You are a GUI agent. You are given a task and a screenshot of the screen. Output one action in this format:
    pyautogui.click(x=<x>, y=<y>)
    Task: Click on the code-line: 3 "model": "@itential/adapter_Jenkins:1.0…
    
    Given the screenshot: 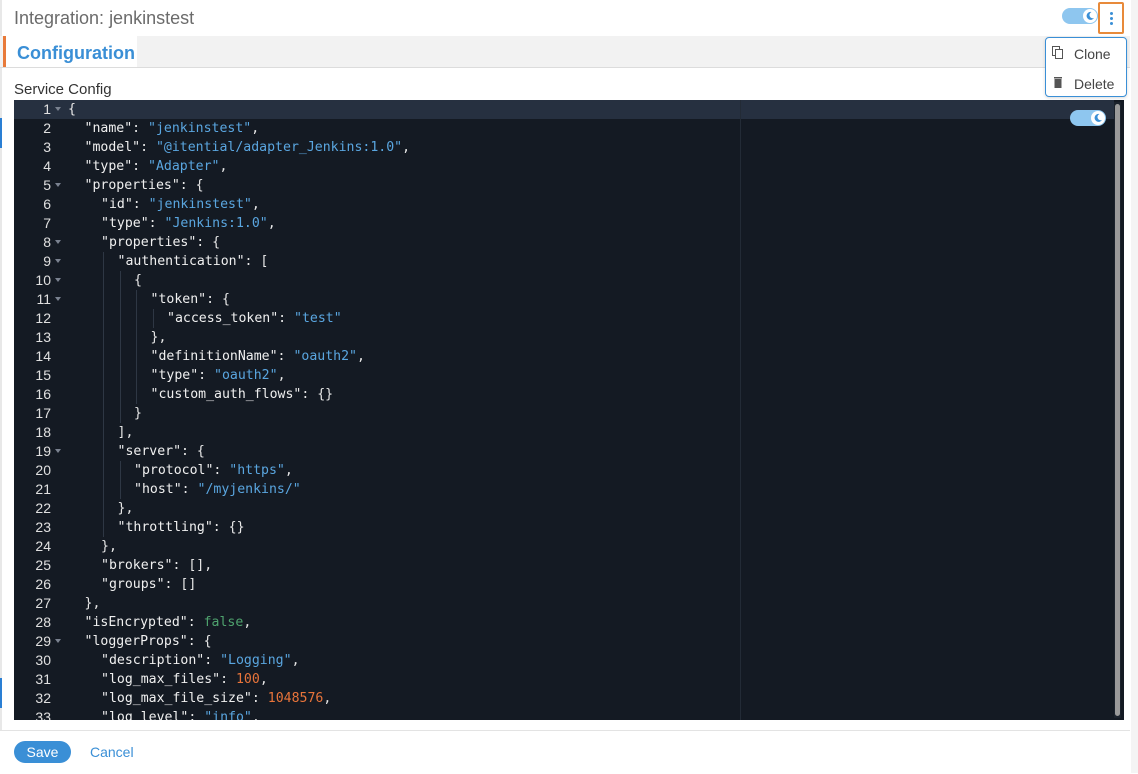 What is the action you would take?
    pyautogui.click(x=564, y=147)
    